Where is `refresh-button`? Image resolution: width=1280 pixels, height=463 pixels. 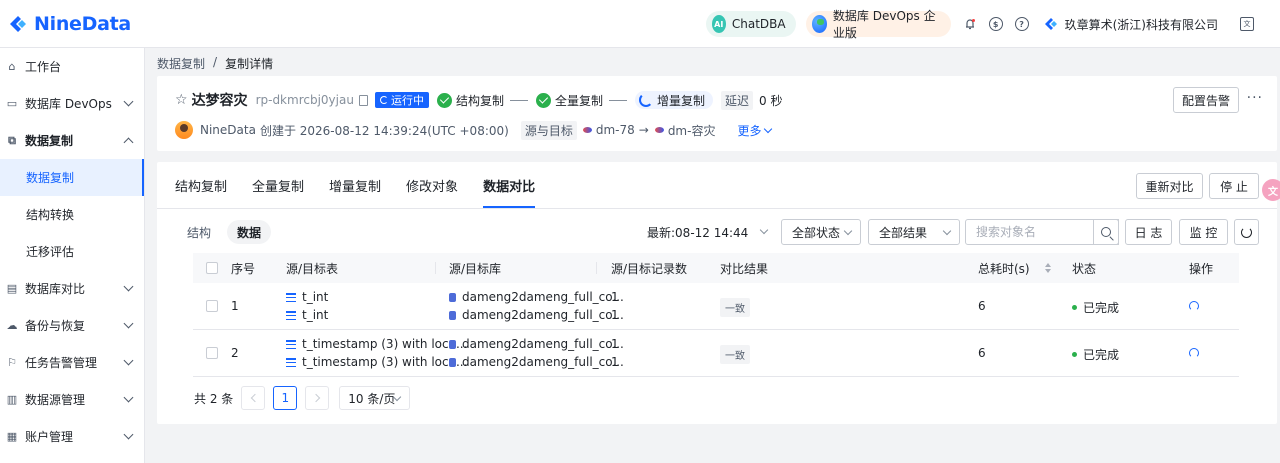 refresh-button is located at coordinates (1246, 232).